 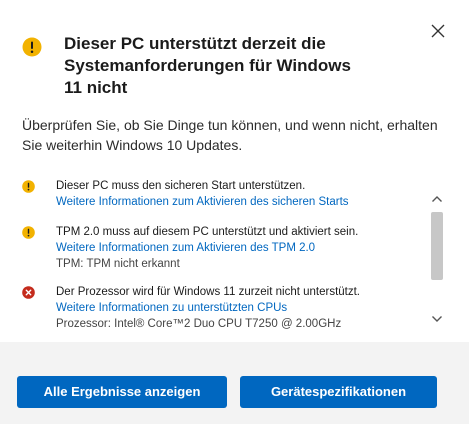 What do you see at coordinates (338, 392) in the screenshot?
I see `device-specs-button: Gerätespezifikationen` at bounding box center [338, 392].